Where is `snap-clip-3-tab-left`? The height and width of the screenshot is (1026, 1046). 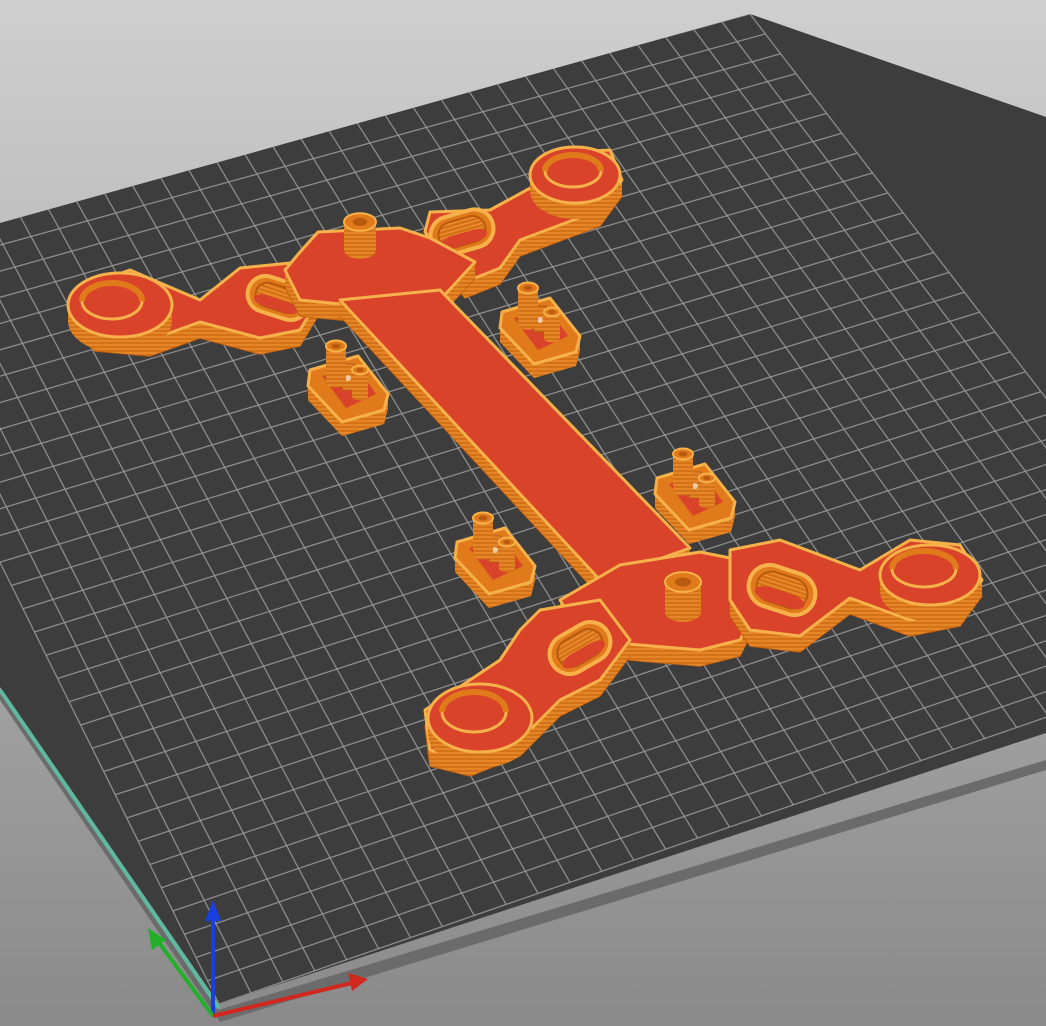 snap-clip-3-tab-left is located at coordinates (683, 471).